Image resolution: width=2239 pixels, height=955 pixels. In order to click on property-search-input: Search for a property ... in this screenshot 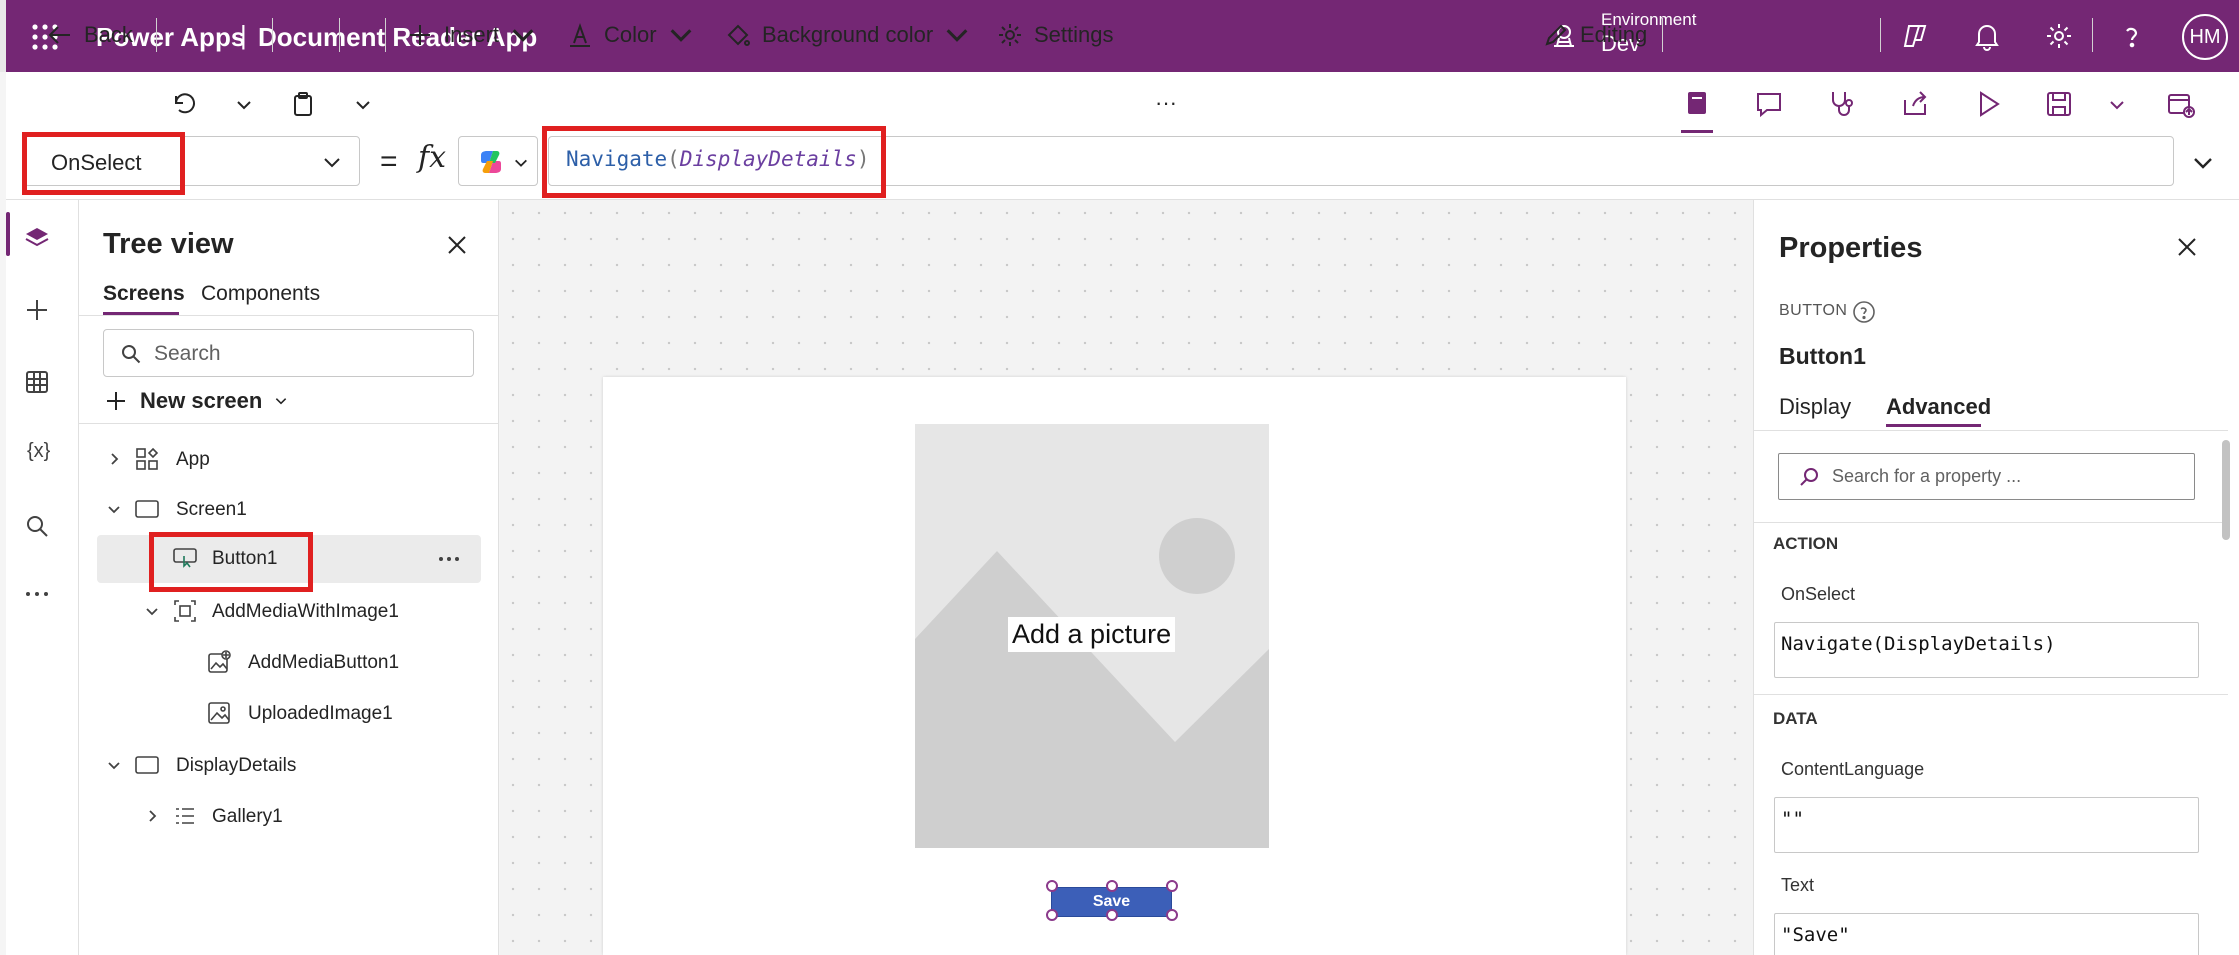, I will do `click(1986, 476)`.